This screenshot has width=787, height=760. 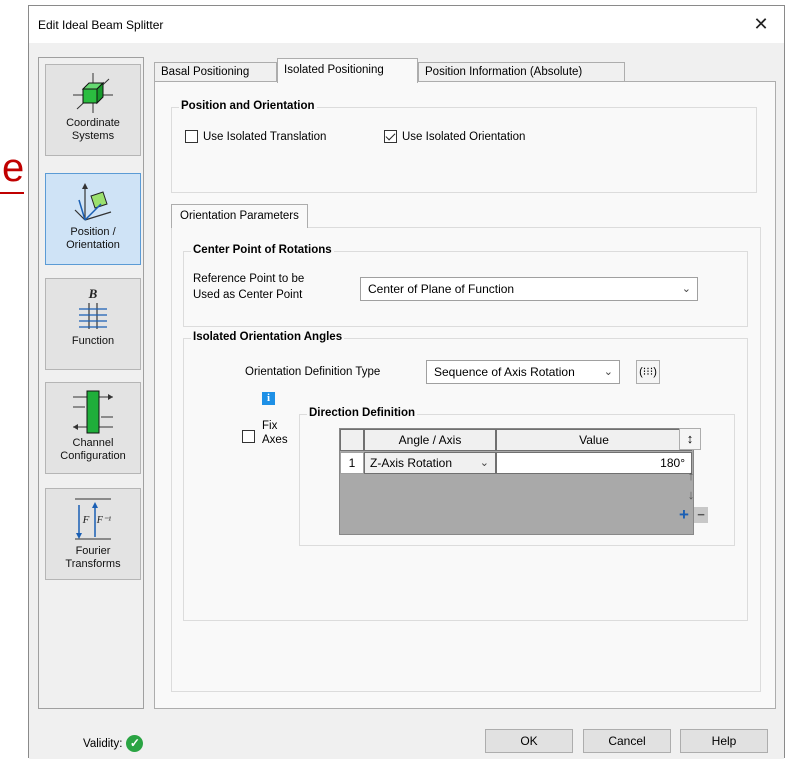 What do you see at coordinates (93, 456) in the screenshot?
I see `sidebar-label: Configuration` at bounding box center [93, 456].